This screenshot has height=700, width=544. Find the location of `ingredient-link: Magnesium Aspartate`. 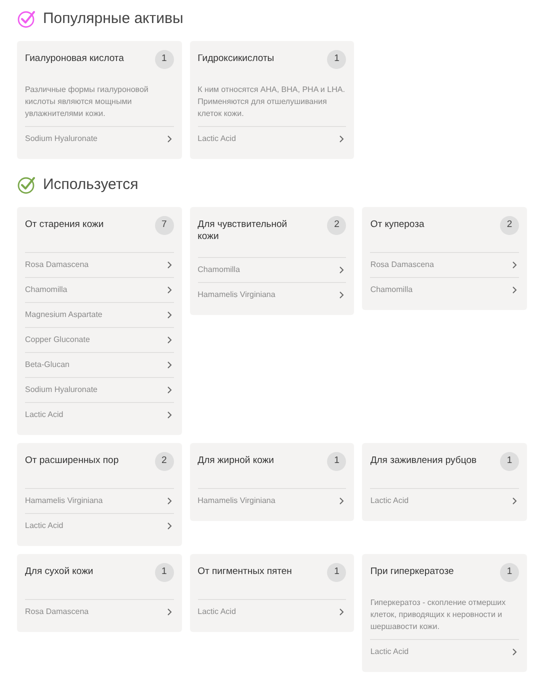

ingredient-link: Magnesium Aspartate is located at coordinates (99, 314).